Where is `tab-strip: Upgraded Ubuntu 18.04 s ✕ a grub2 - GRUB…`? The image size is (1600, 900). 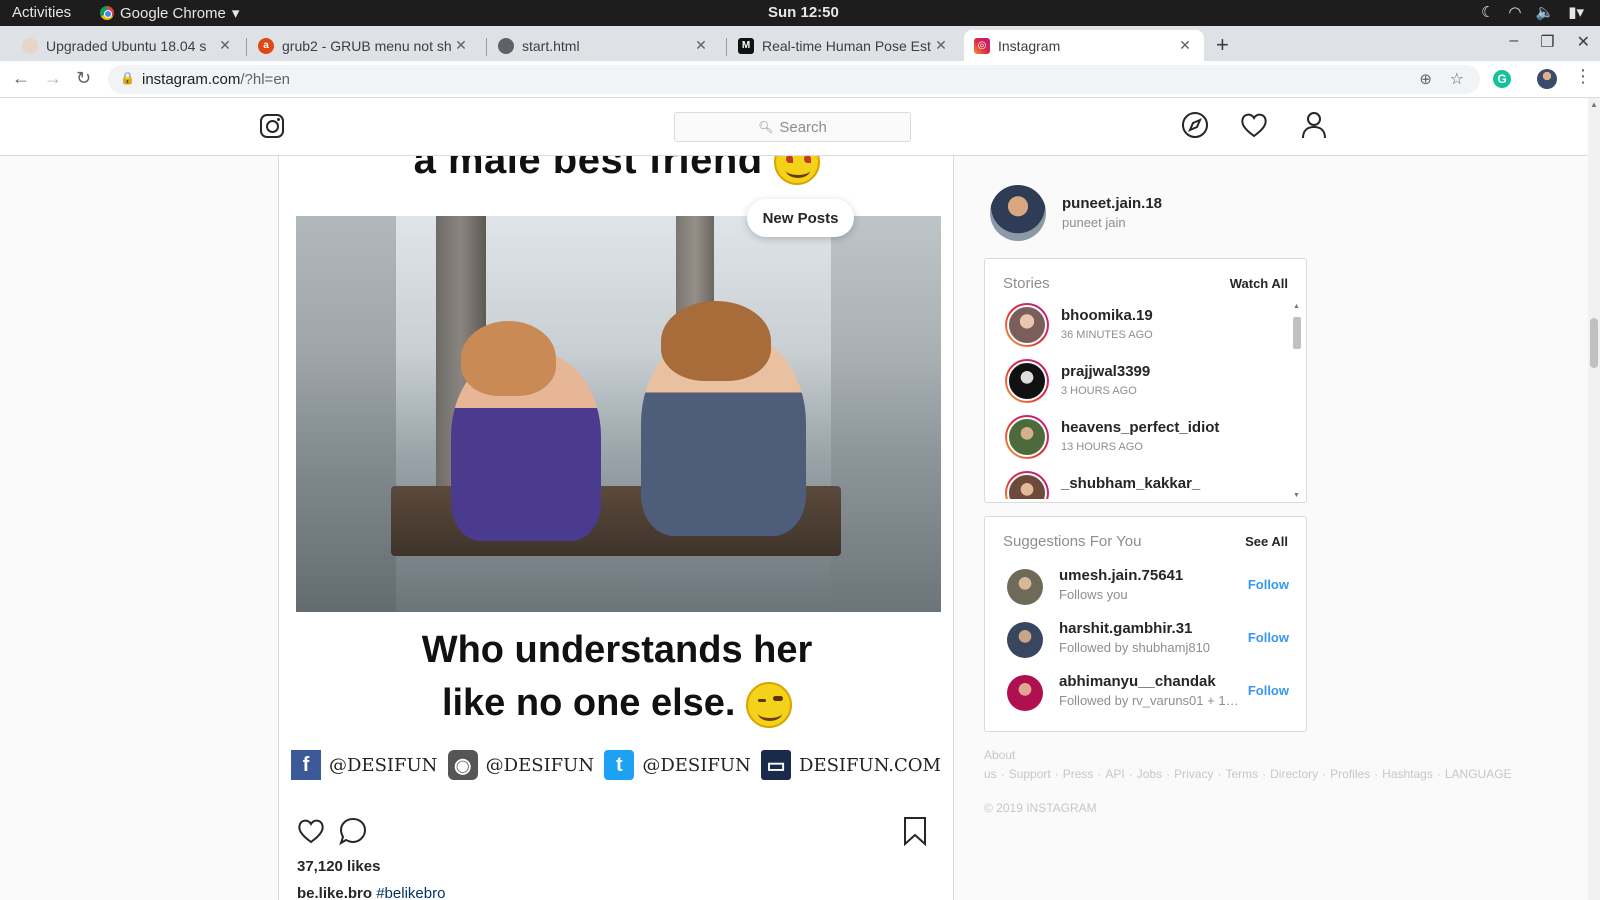 tab-strip: Upgraded Ubuntu 18.04 s ✕ a grub2 - GRUB… is located at coordinates (800, 43).